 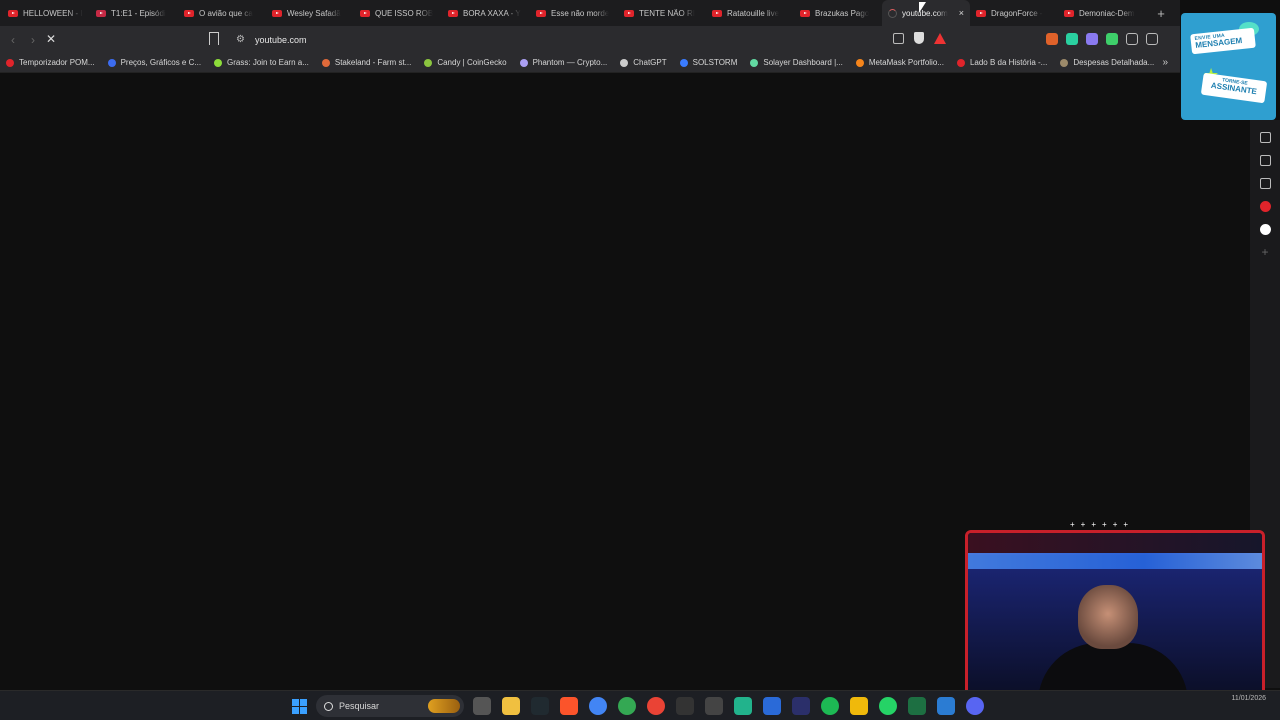 I want to click on tab-title: Wesley Safadã, so click(x=314, y=13).